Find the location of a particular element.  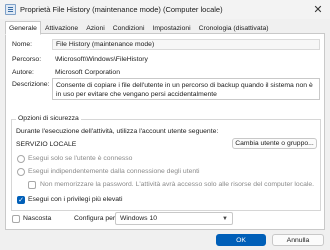

chevron-down-icon: ▼ is located at coordinates (225, 219).